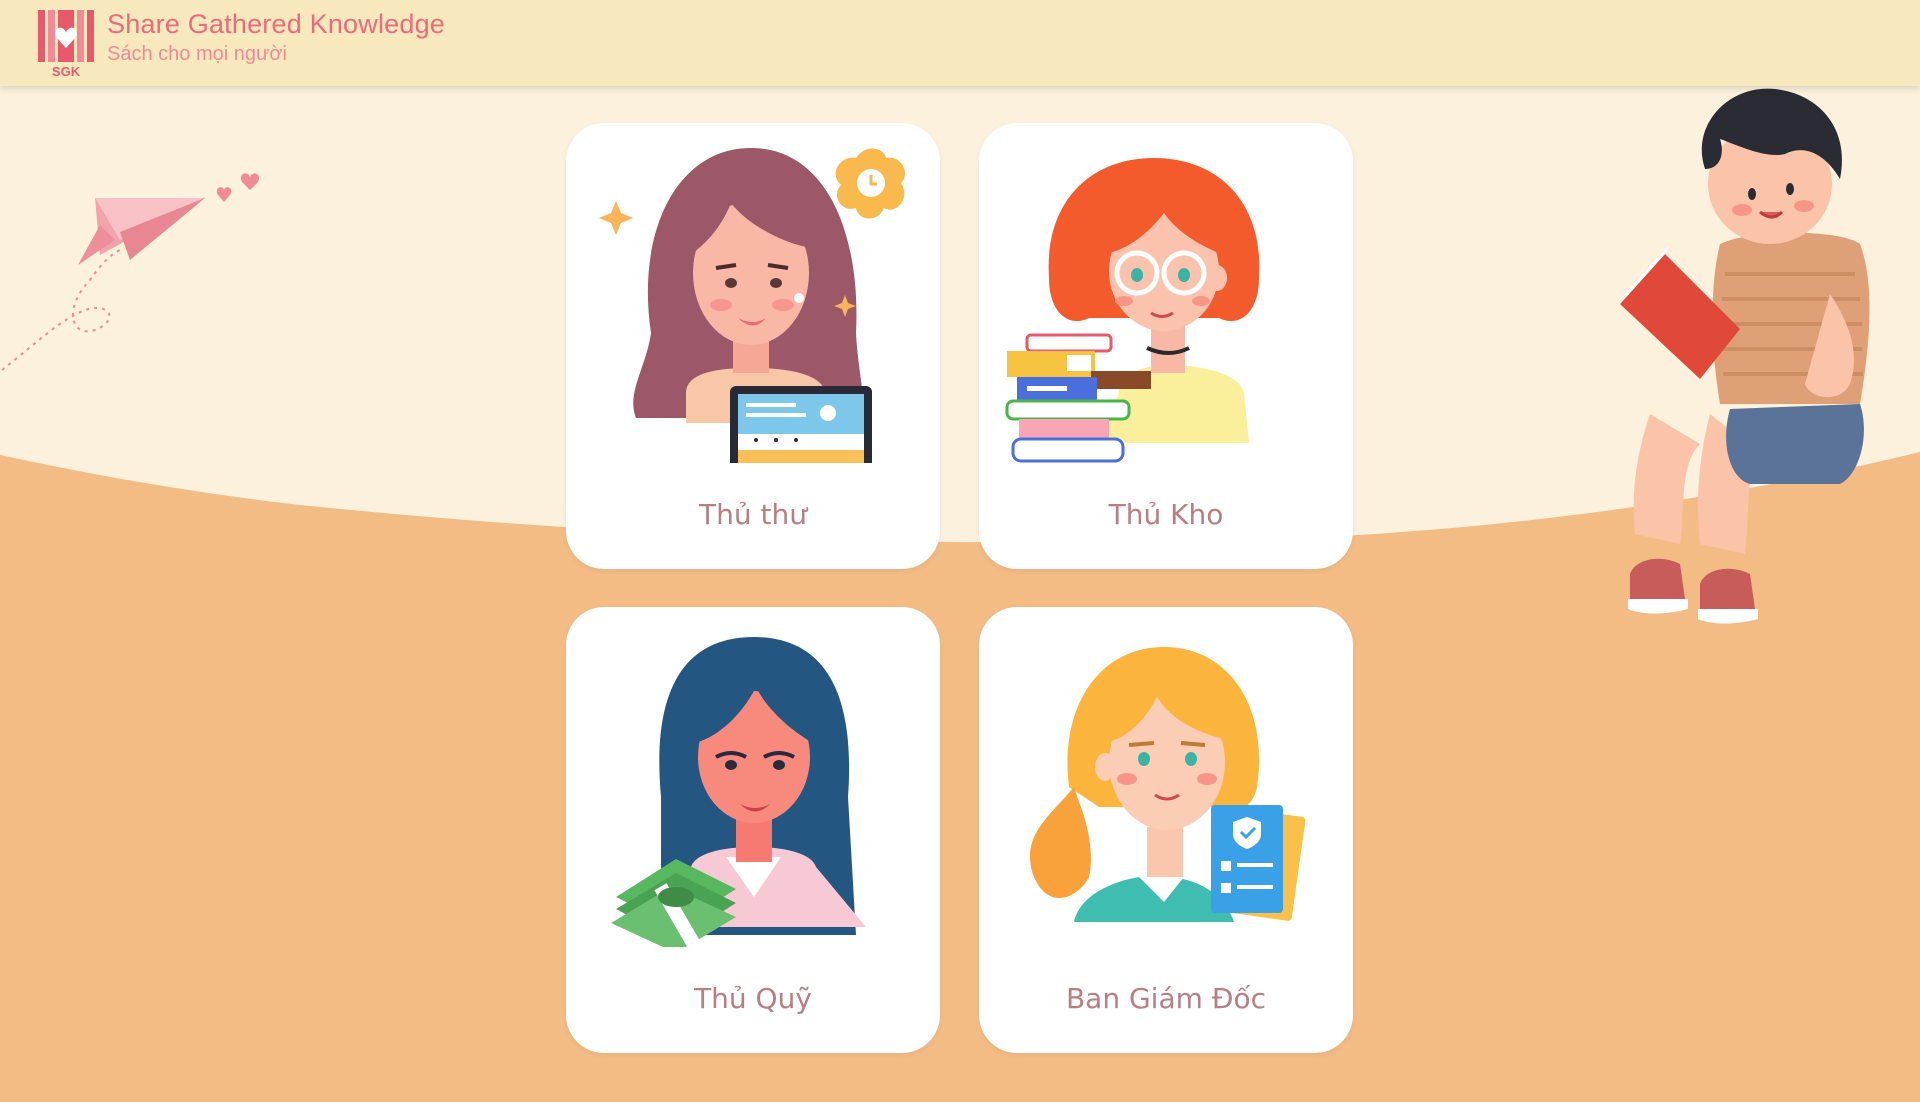  Describe the element at coordinates (66, 44) in the screenshot. I see `sgk-logo: SGK` at that location.